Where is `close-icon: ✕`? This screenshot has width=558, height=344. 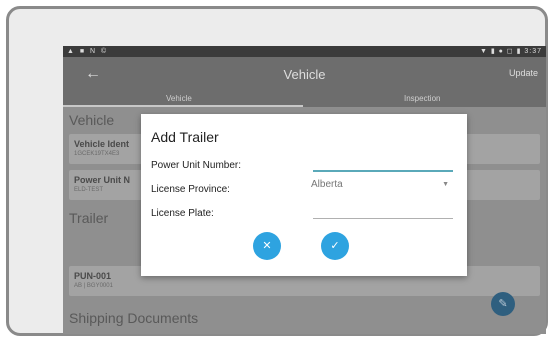 close-icon: ✕ is located at coordinates (267, 246).